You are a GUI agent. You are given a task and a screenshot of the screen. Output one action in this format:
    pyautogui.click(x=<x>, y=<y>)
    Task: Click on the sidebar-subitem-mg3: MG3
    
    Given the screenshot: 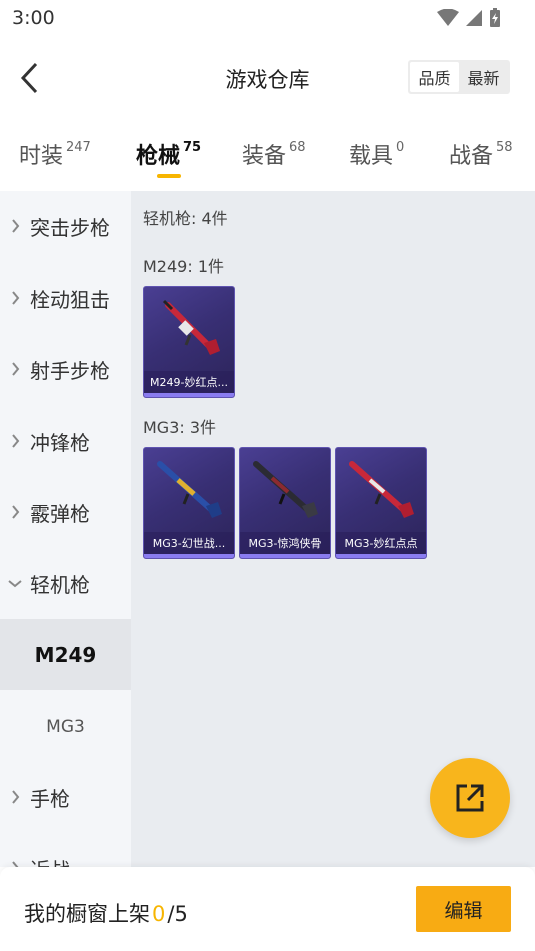 What is the action you would take?
    pyautogui.click(x=65, y=726)
    